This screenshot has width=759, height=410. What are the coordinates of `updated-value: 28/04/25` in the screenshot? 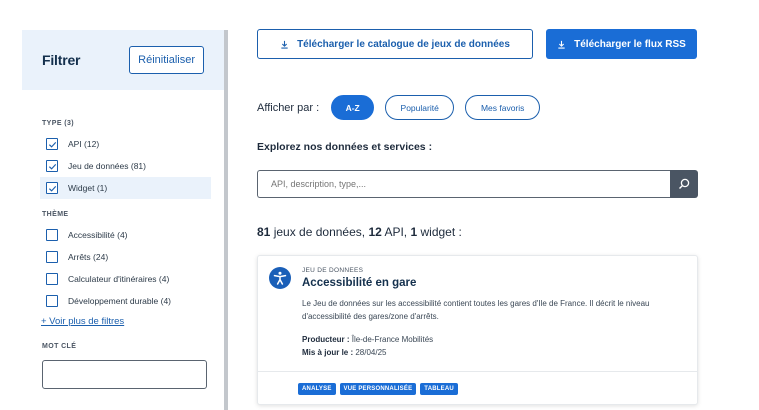 It's located at (371, 352).